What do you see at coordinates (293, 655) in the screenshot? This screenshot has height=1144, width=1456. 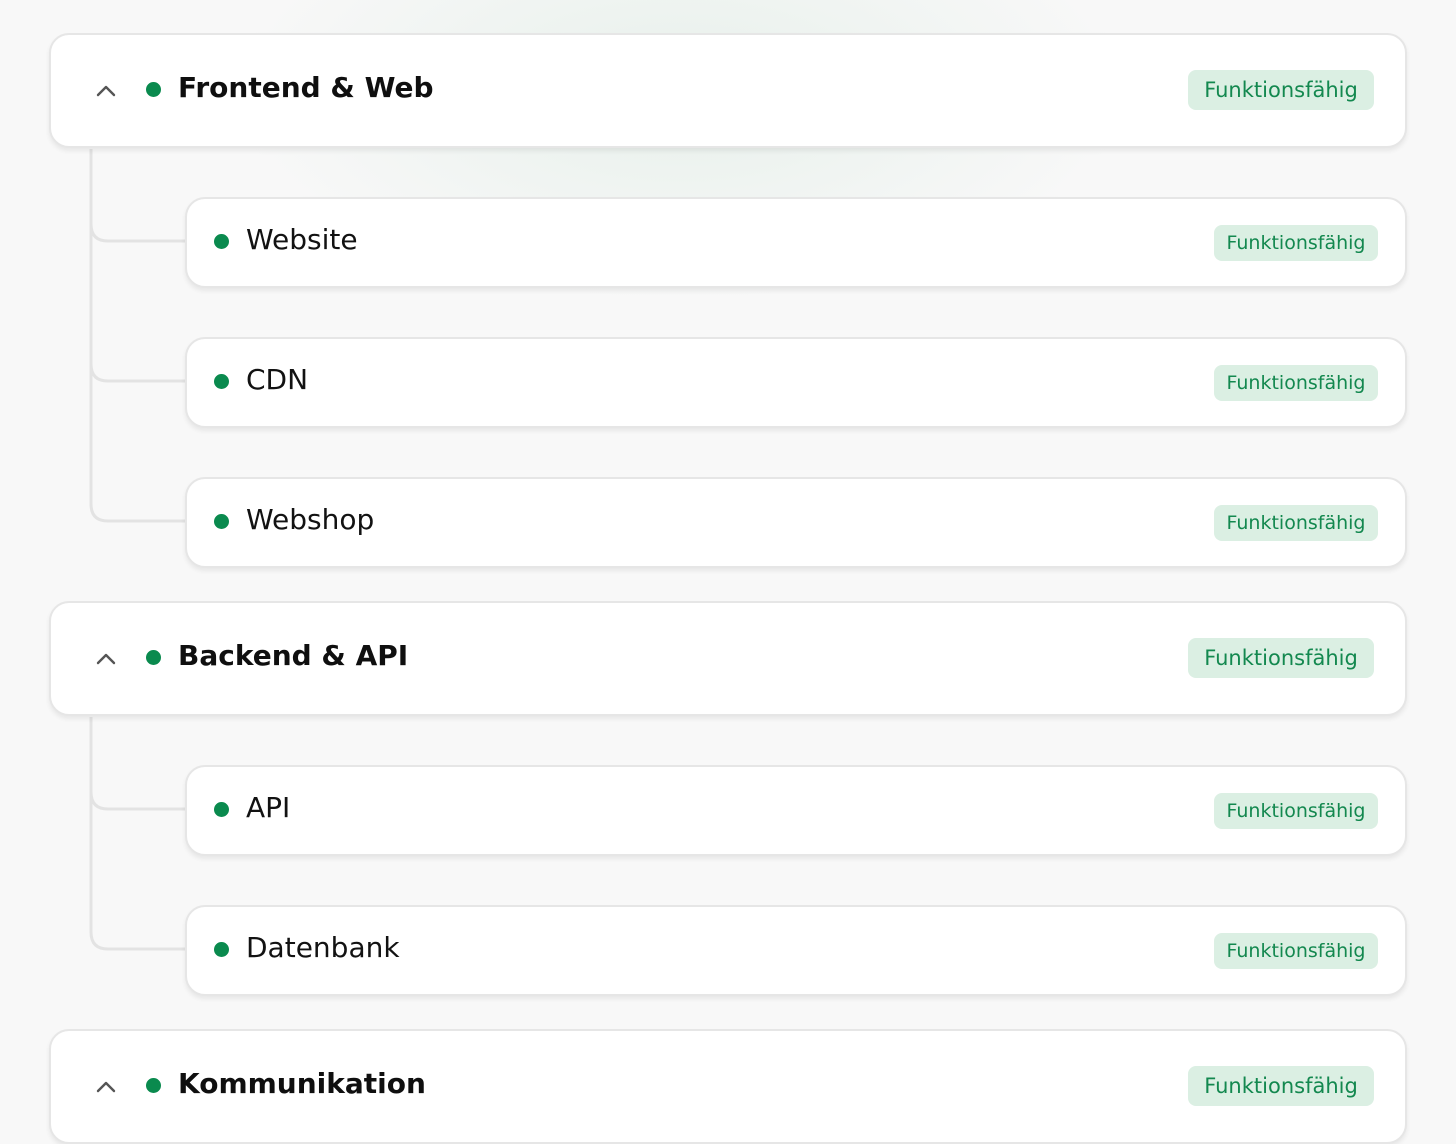 I see `group-title: Backend & API` at bounding box center [293, 655].